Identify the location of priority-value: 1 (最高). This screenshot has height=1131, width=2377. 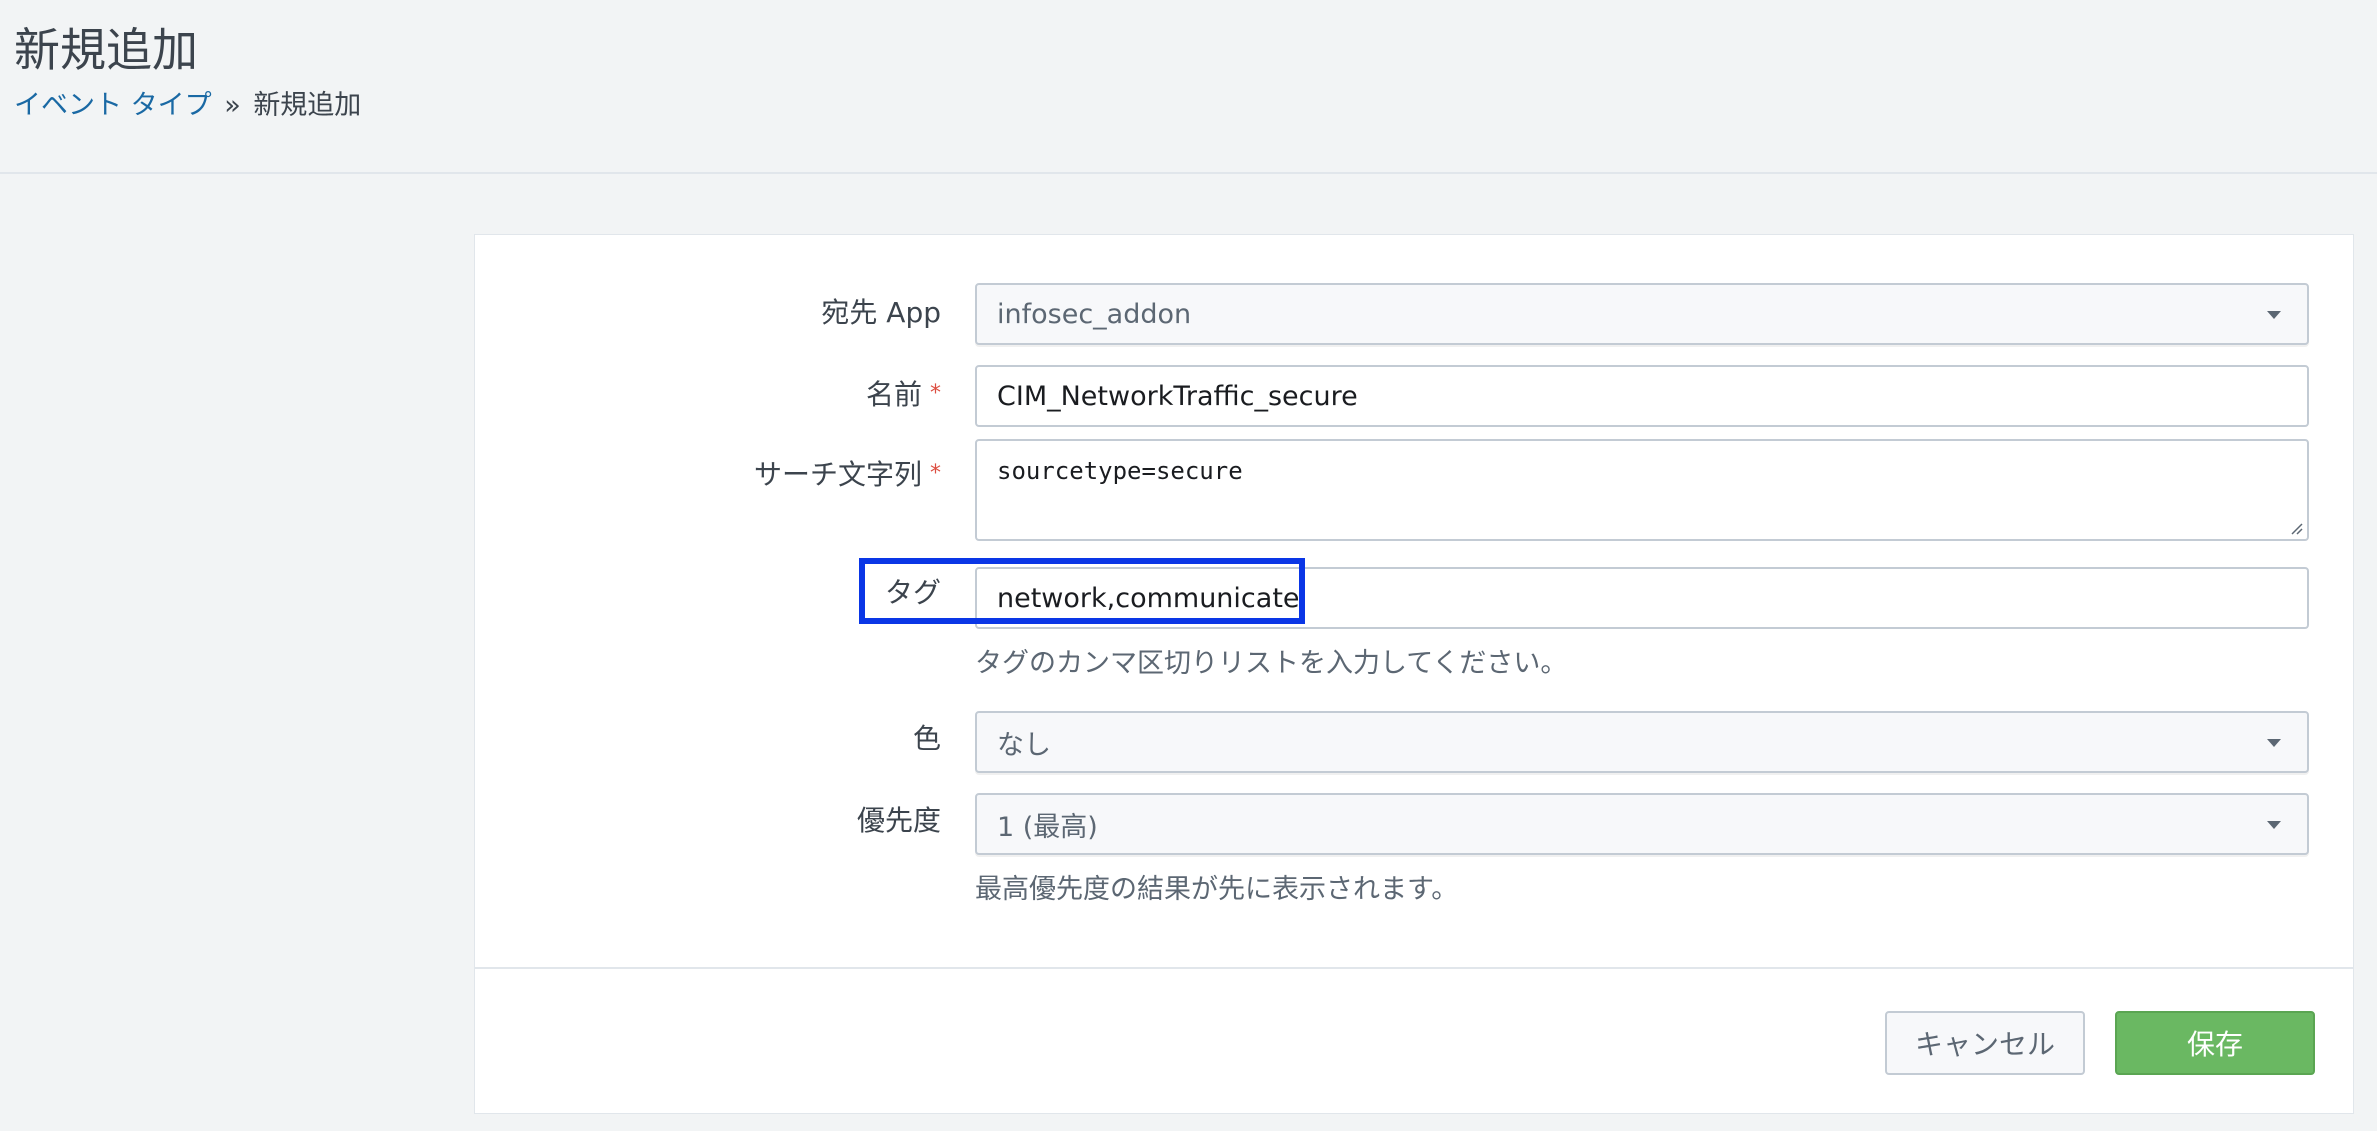
(1047, 827).